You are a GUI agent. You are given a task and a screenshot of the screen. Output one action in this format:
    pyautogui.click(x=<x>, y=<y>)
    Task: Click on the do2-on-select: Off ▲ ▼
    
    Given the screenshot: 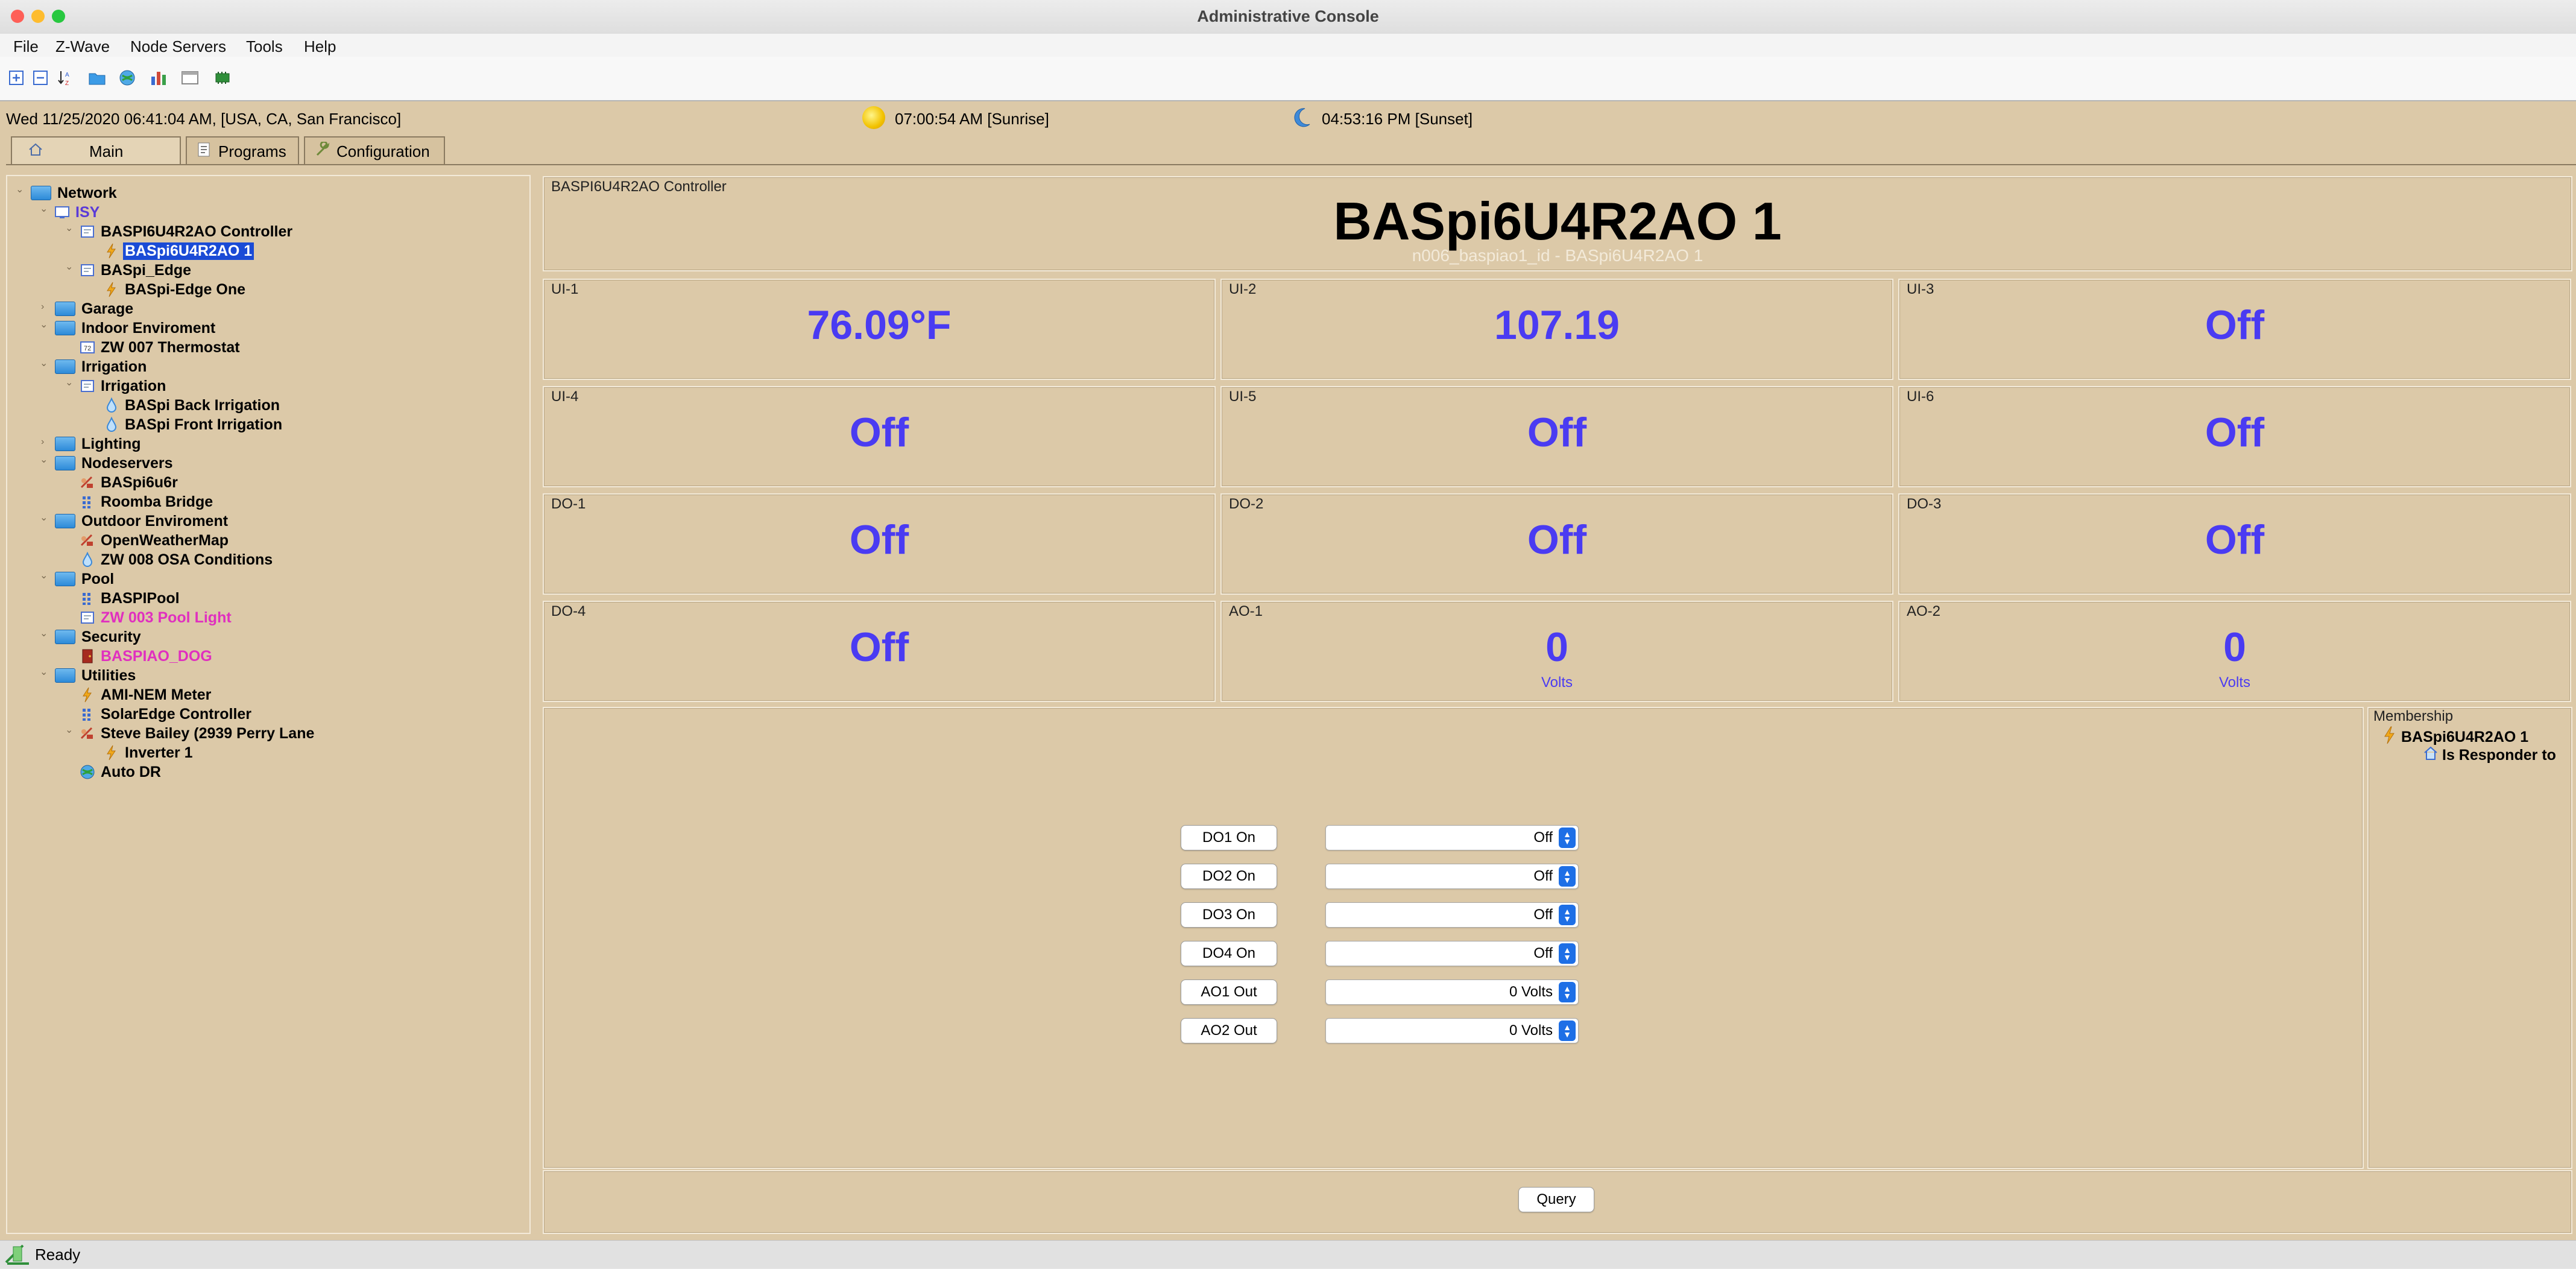 What is the action you would take?
    pyautogui.click(x=1452, y=876)
    